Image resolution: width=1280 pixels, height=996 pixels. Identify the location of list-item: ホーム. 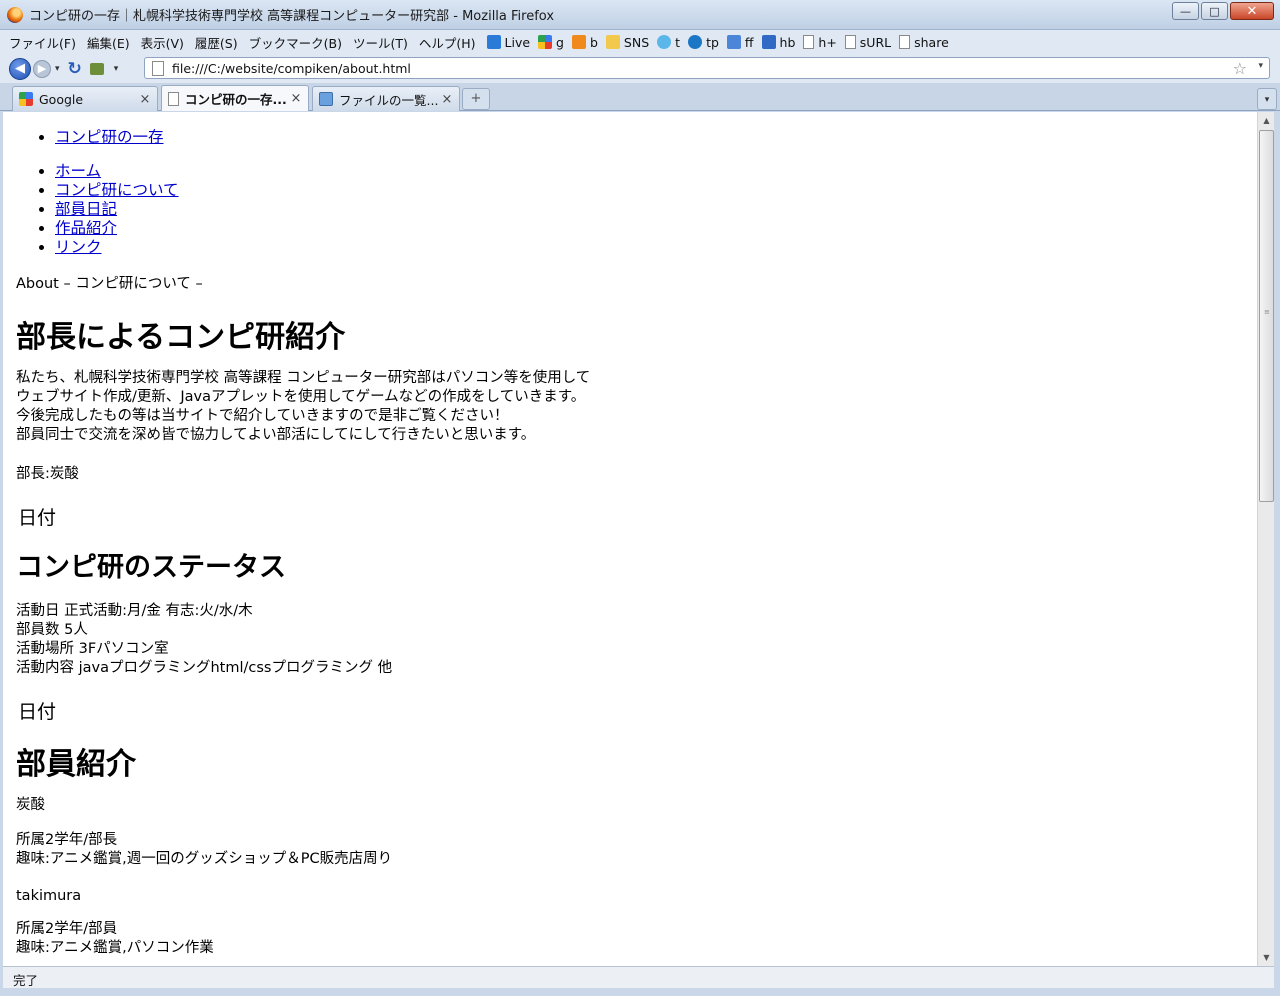
(117, 171).